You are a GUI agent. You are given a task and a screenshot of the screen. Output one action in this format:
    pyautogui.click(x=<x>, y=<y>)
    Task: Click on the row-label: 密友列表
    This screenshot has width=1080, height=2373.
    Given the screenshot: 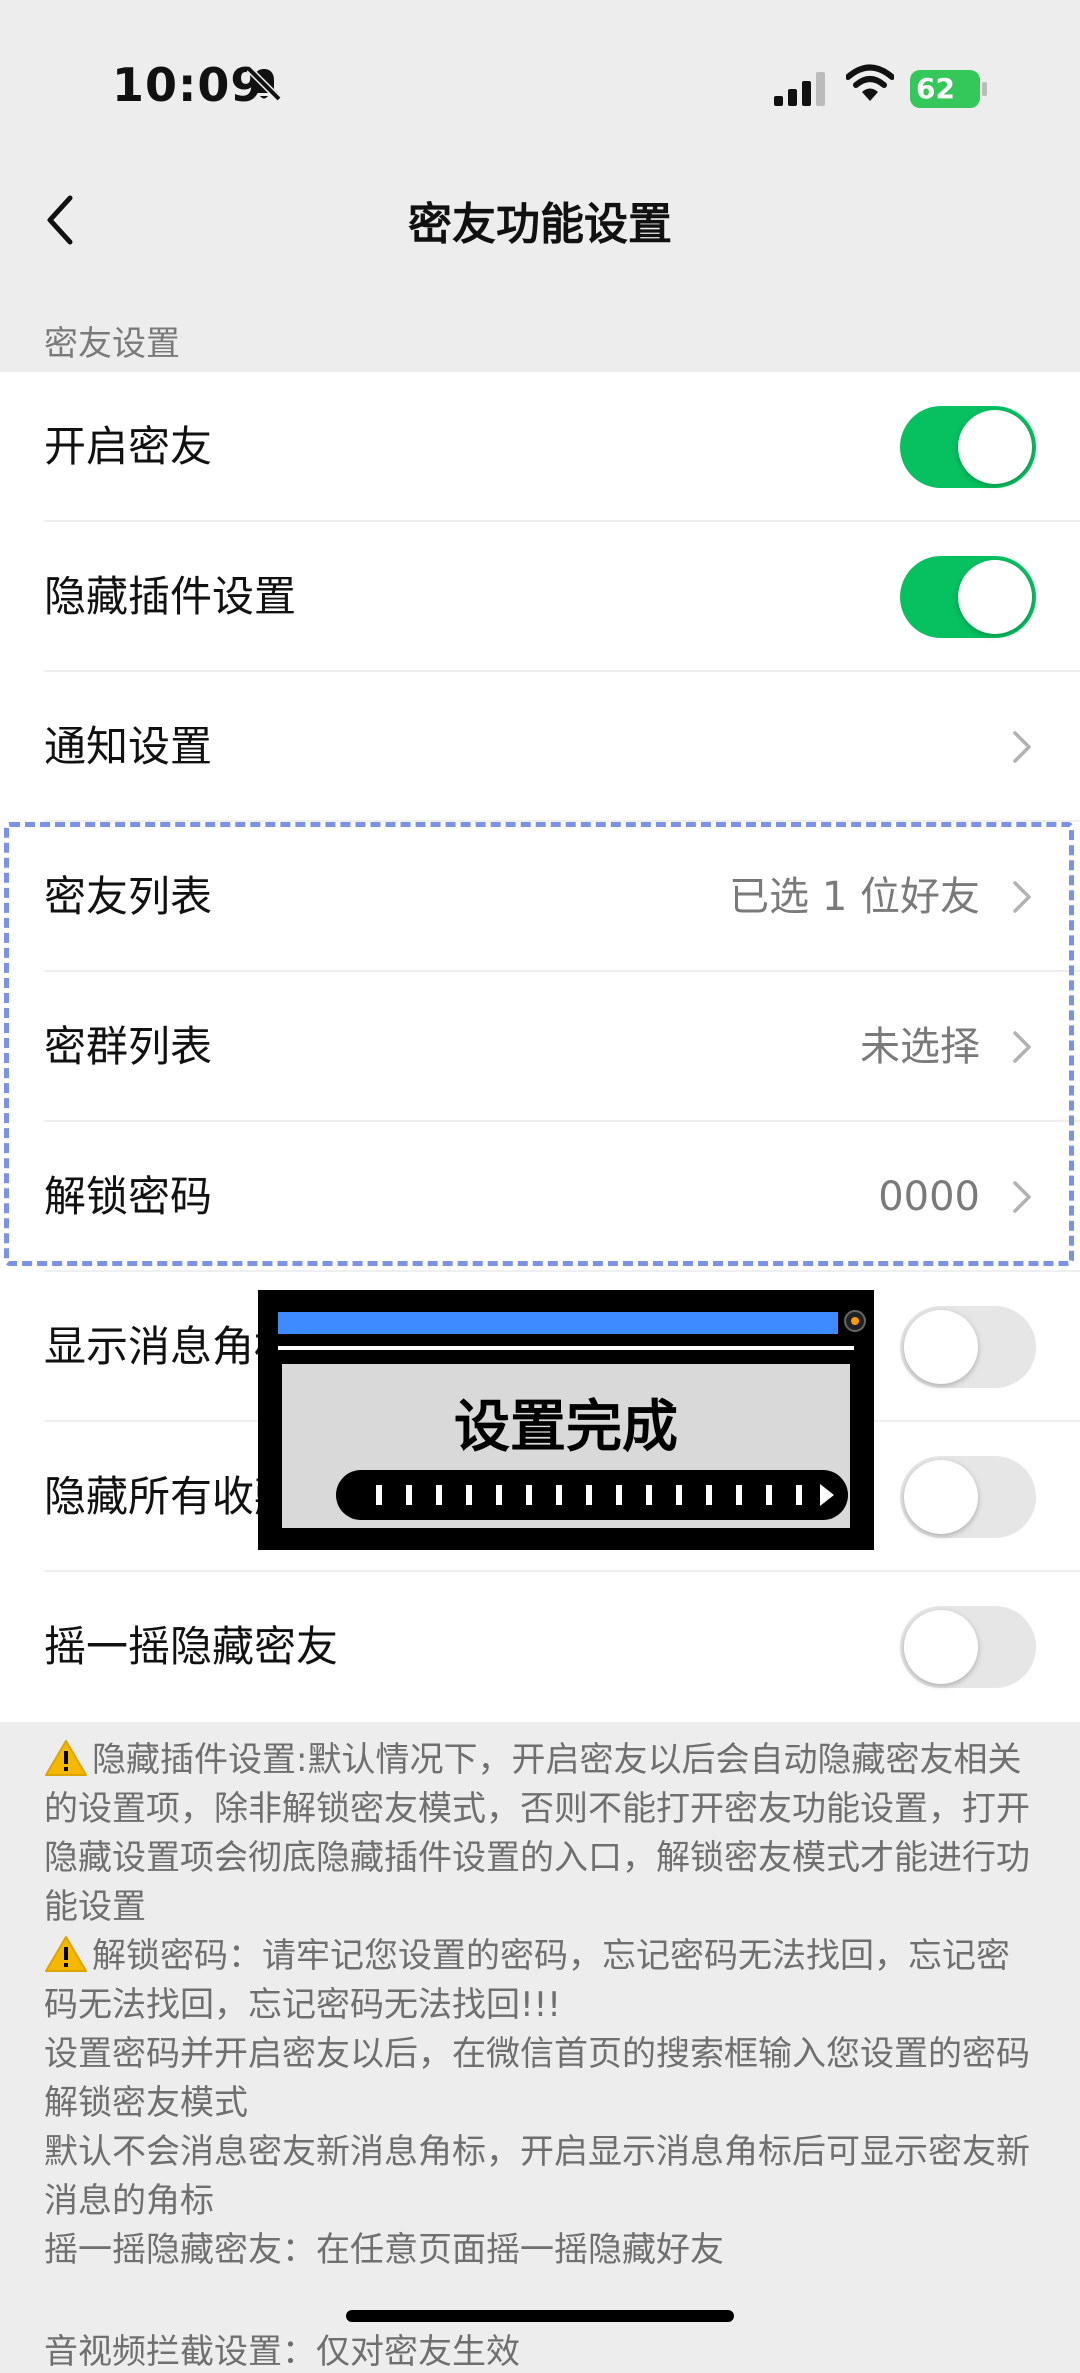 What is the action you would take?
    pyautogui.click(x=128, y=896)
    